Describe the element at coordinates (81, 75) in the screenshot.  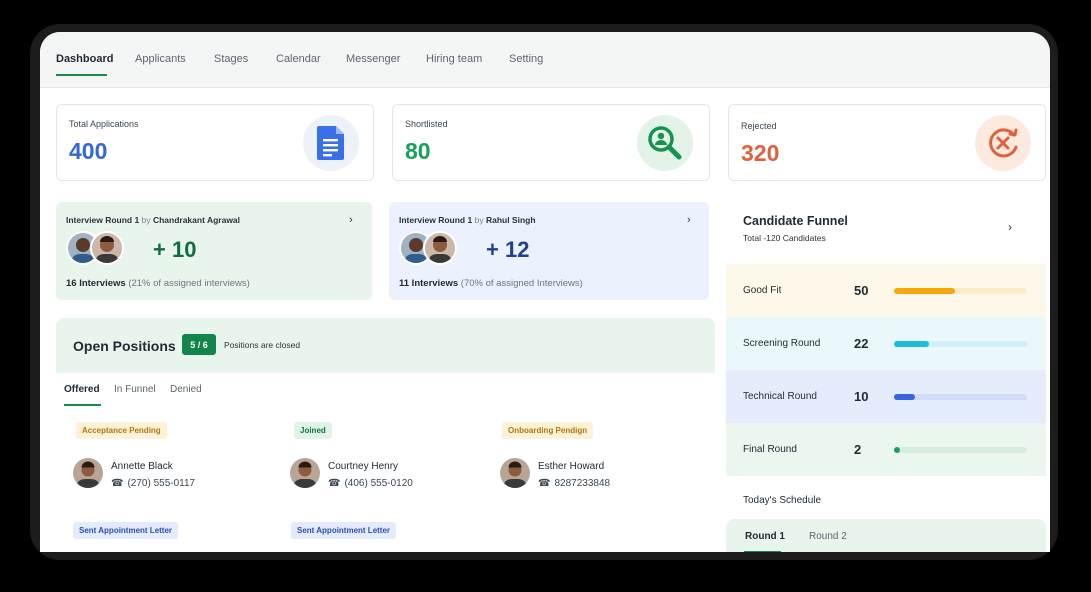
I see `active-nav-indicator` at that location.